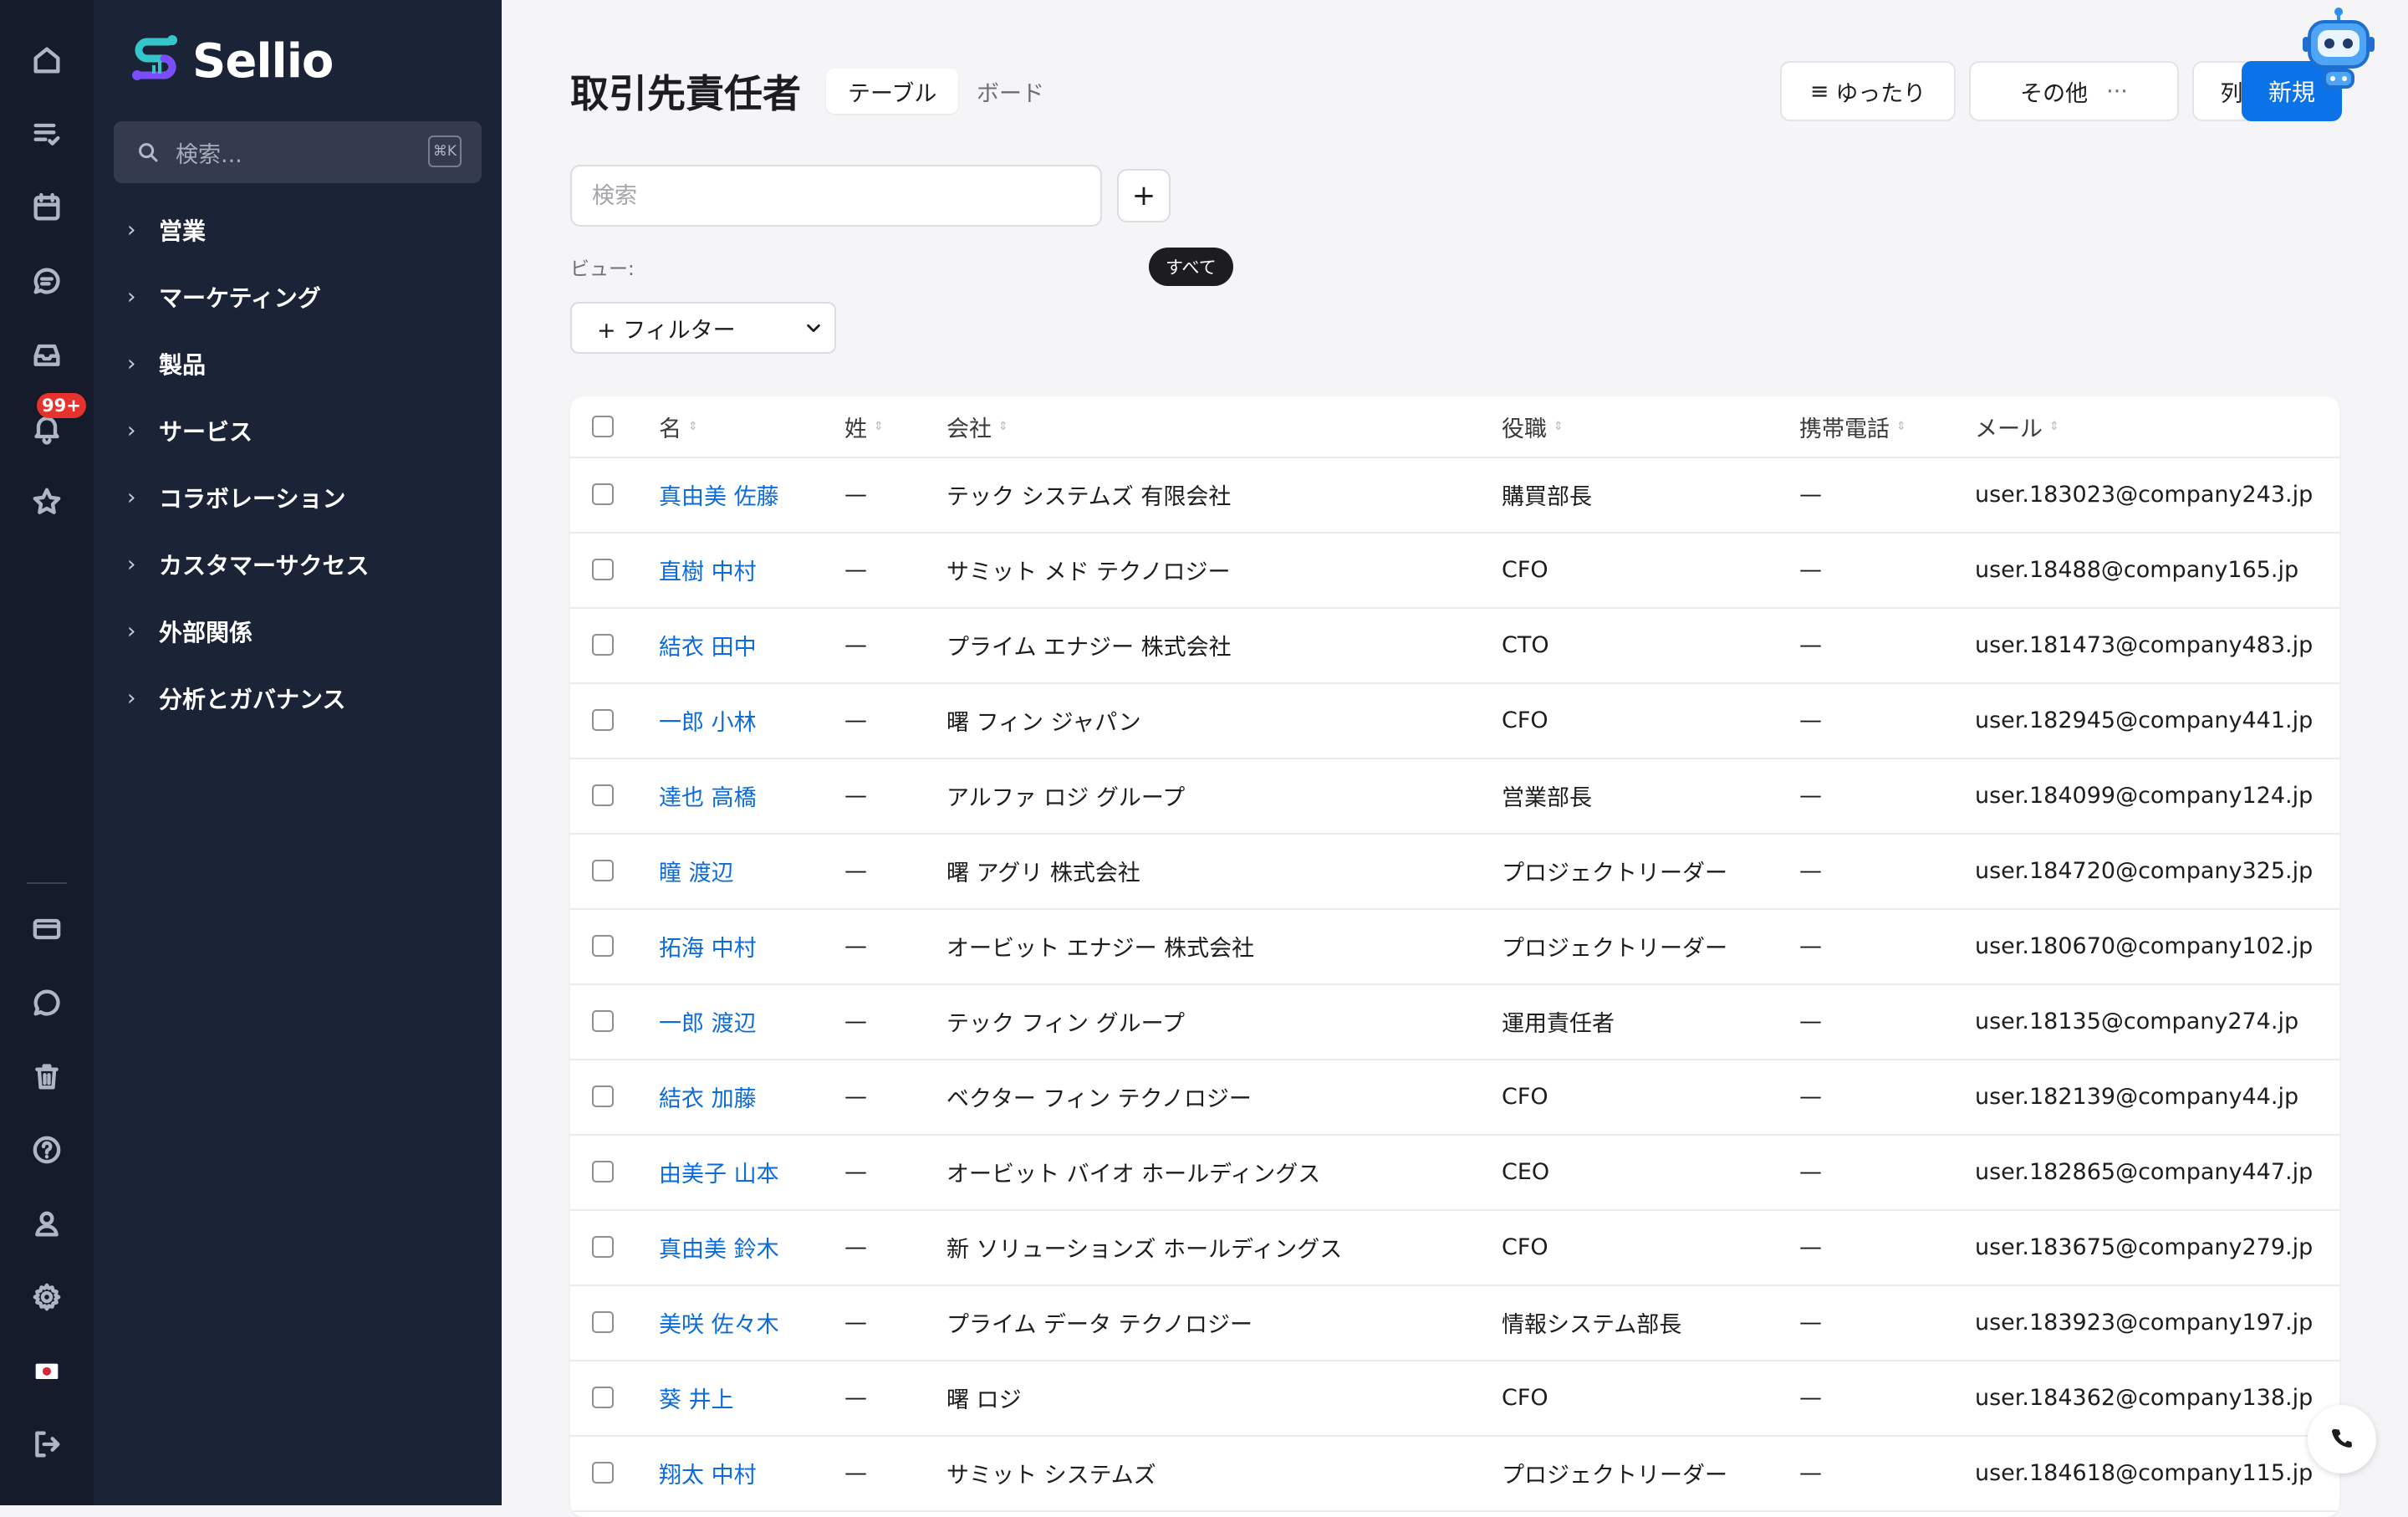 This screenshot has height=1517, width=2408. Describe the element at coordinates (708, 644) in the screenshot. I see `cell-first-name: 結衣 田中` at that location.